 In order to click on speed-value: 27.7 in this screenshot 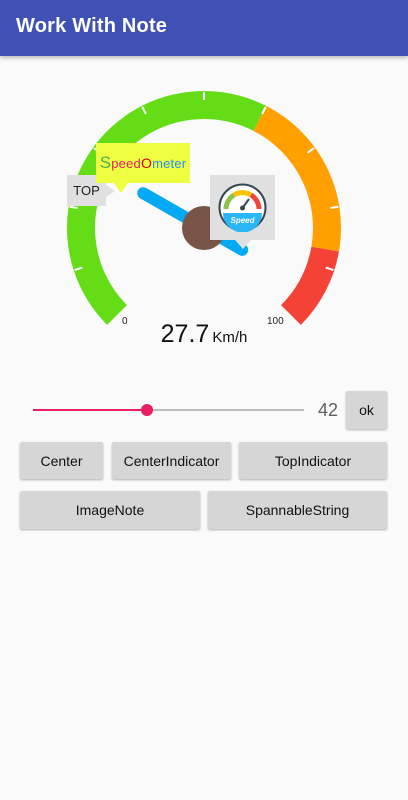, I will do `click(185, 334)`.